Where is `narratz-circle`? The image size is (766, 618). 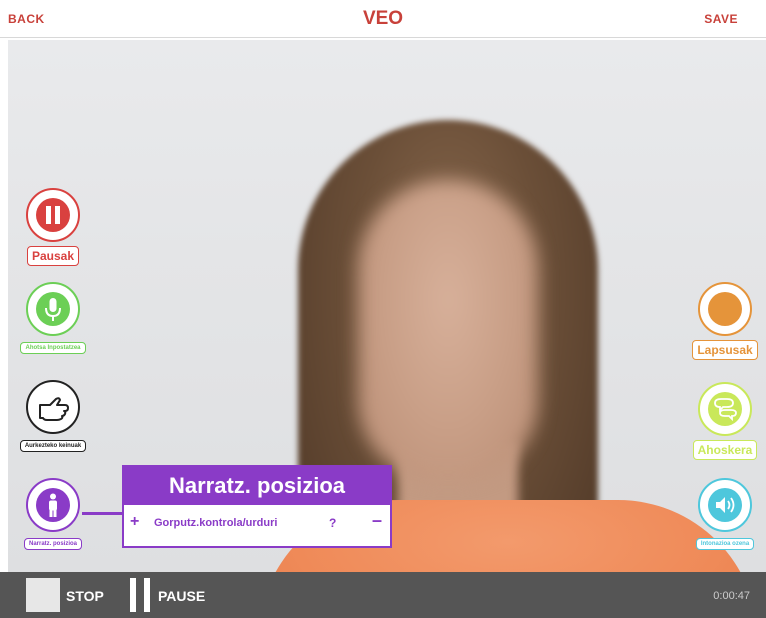 narratz-circle is located at coordinates (53, 505).